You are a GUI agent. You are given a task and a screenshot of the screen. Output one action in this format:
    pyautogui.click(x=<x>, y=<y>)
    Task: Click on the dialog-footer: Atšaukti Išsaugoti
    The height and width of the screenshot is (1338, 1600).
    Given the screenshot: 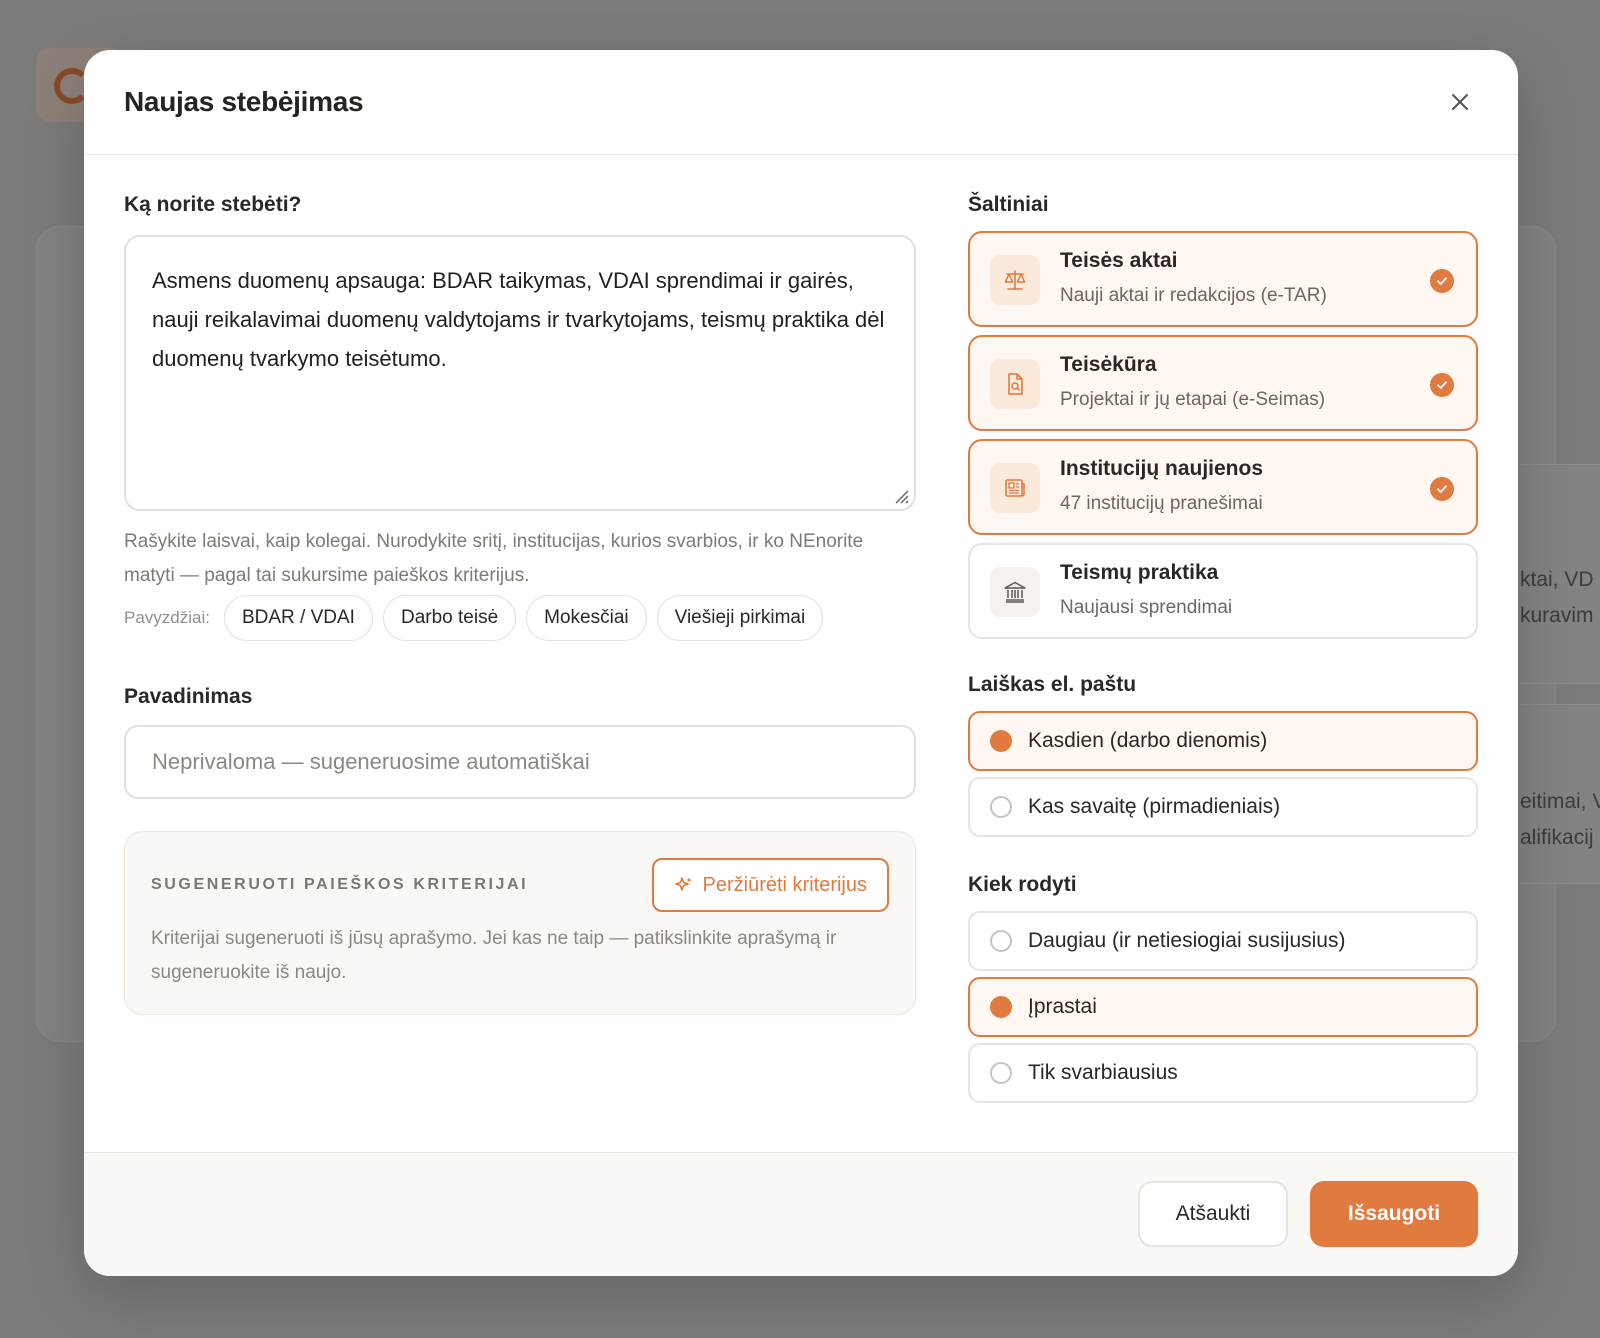 What is the action you would take?
    pyautogui.click(x=801, y=1214)
    